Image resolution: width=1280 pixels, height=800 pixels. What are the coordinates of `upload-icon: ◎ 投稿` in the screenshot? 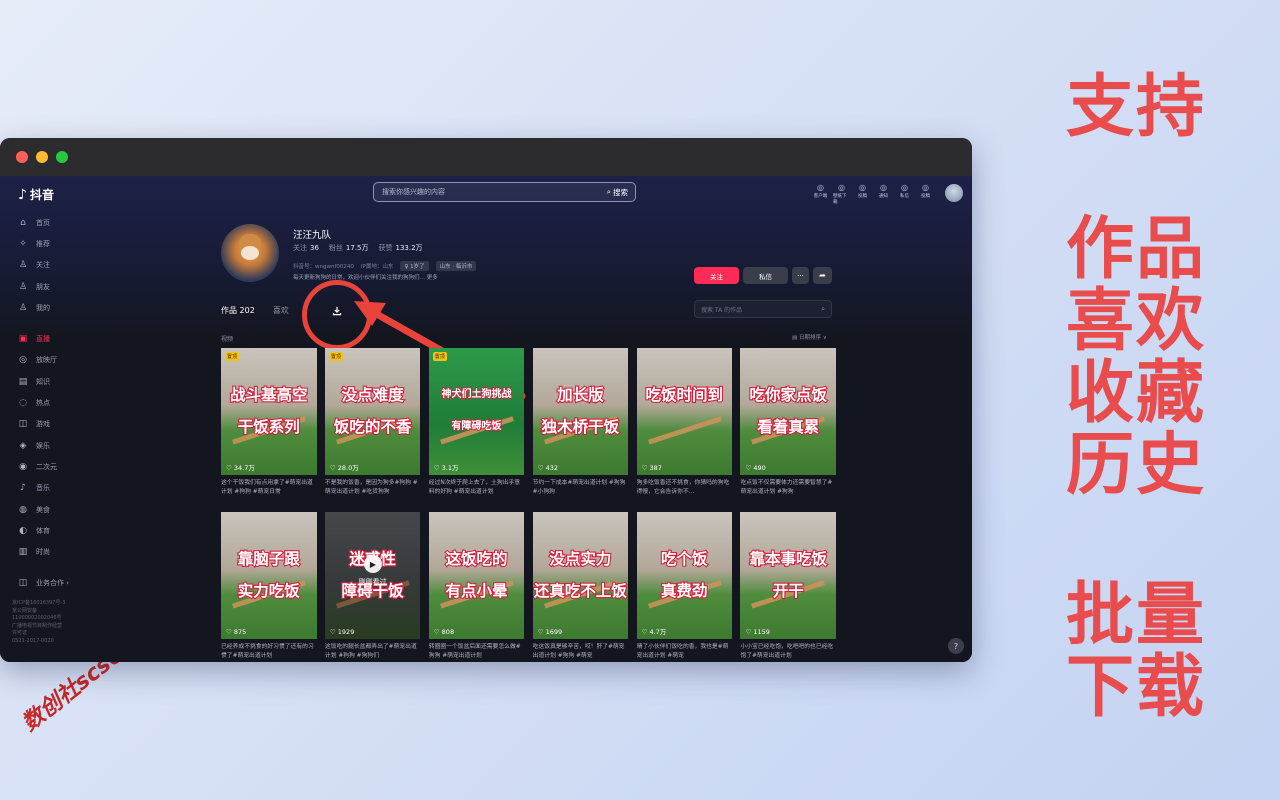 It's located at (925, 193).